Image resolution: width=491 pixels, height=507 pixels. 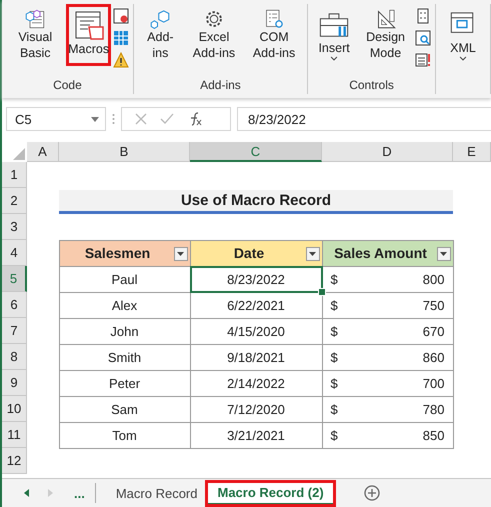 What do you see at coordinates (14, 305) in the screenshot?
I see `row-header: 6` at bounding box center [14, 305].